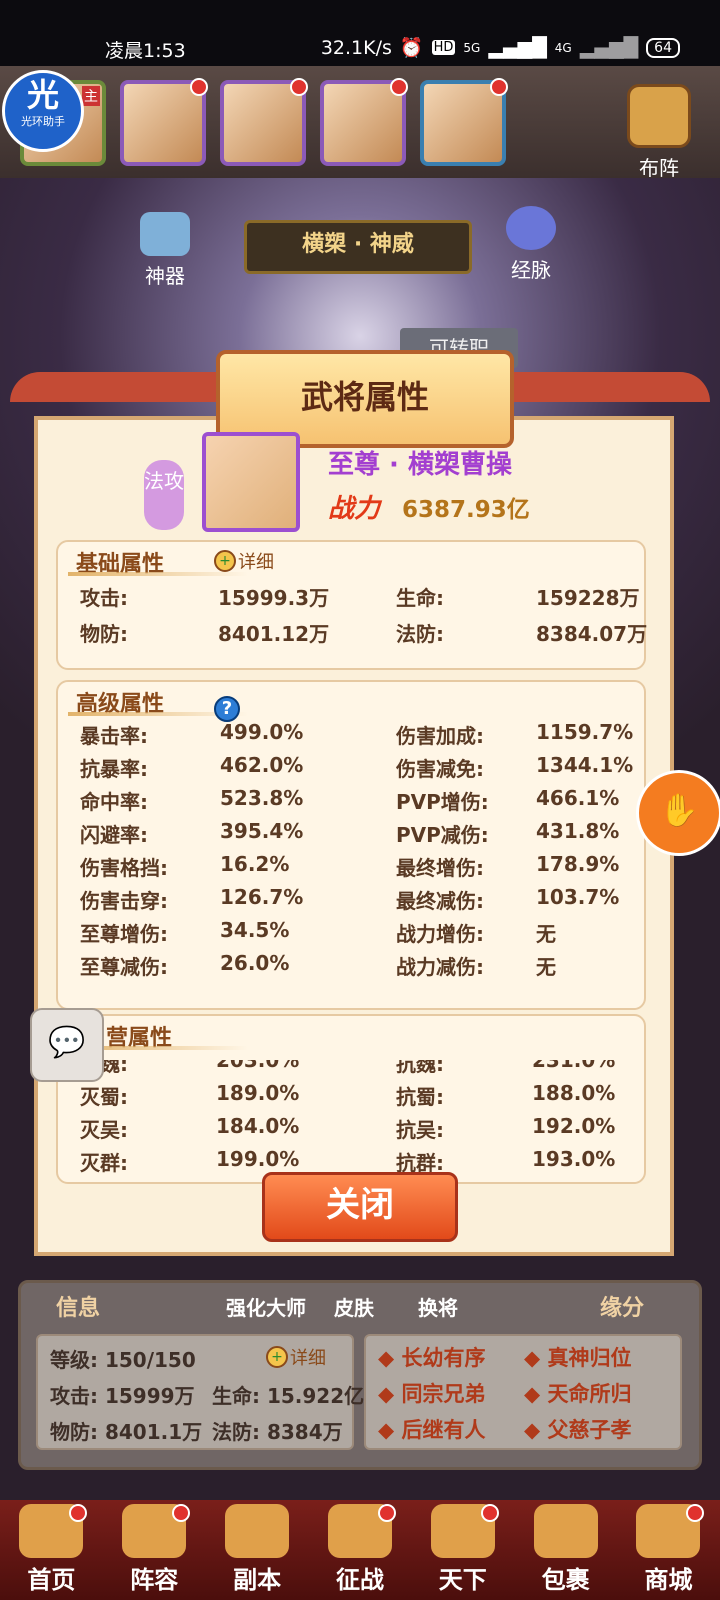  Describe the element at coordinates (114, 769) in the screenshot. I see `advanced-row-2-k1: 抗暴率:` at that location.